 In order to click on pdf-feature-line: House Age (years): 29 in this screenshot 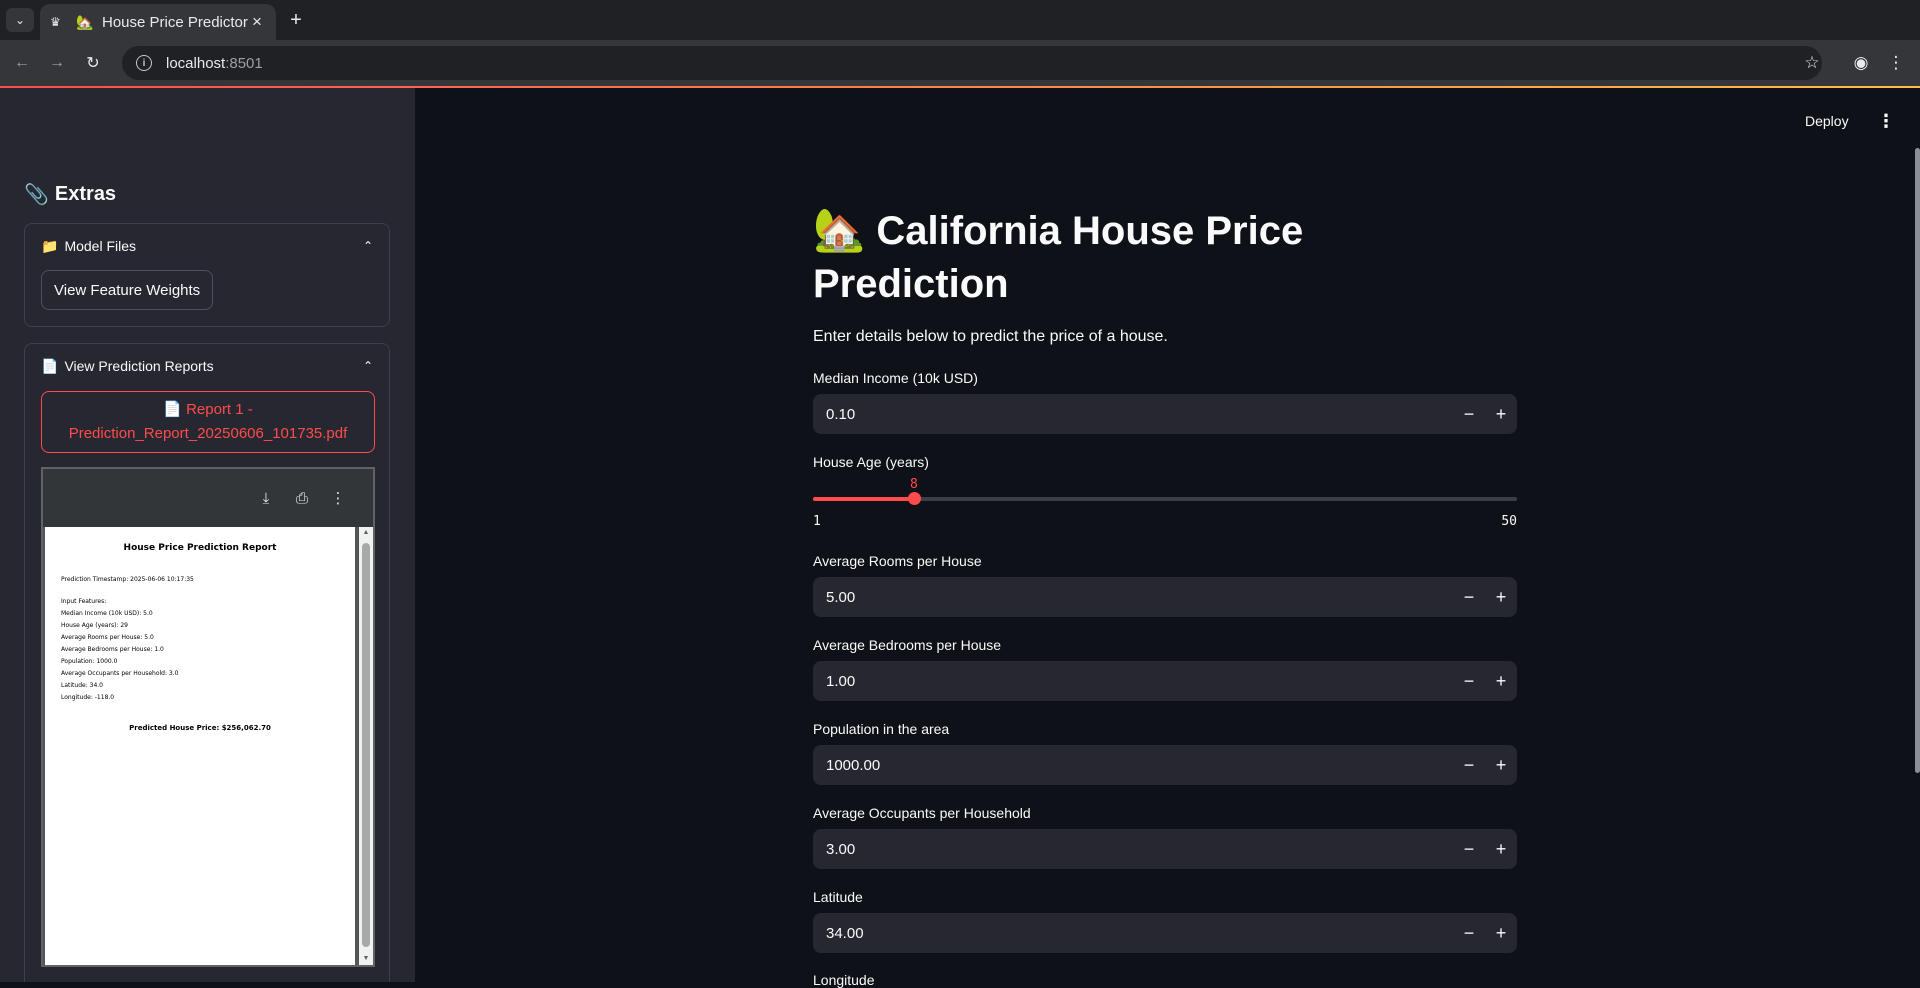, I will do `click(94, 625)`.